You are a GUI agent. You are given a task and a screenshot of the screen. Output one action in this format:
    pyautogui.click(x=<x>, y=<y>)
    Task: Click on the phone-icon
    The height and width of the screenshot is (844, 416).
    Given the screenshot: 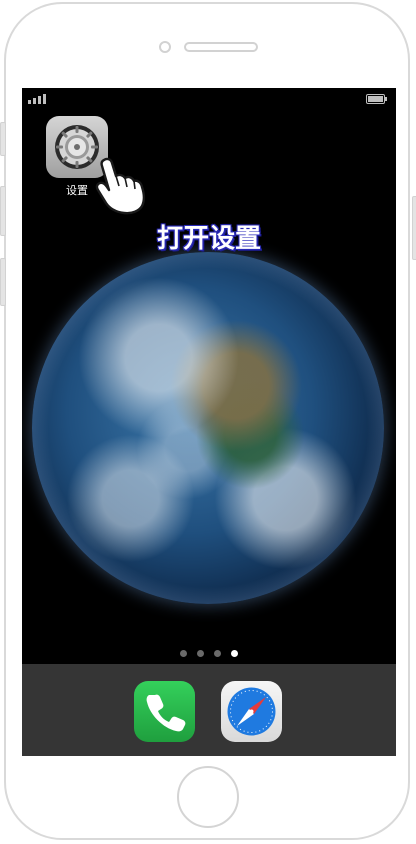 What is the action you would take?
    pyautogui.click(x=166, y=713)
    